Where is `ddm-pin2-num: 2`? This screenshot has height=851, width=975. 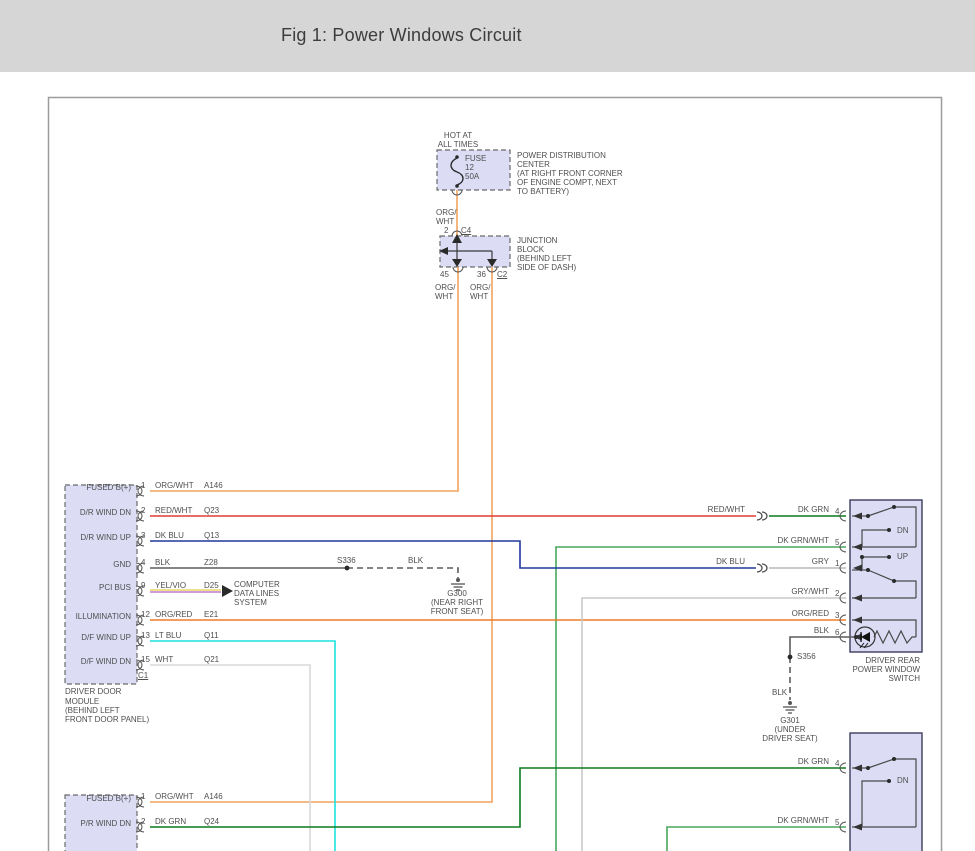
ddm-pin2-num: 2 is located at coordinates (143, 510).